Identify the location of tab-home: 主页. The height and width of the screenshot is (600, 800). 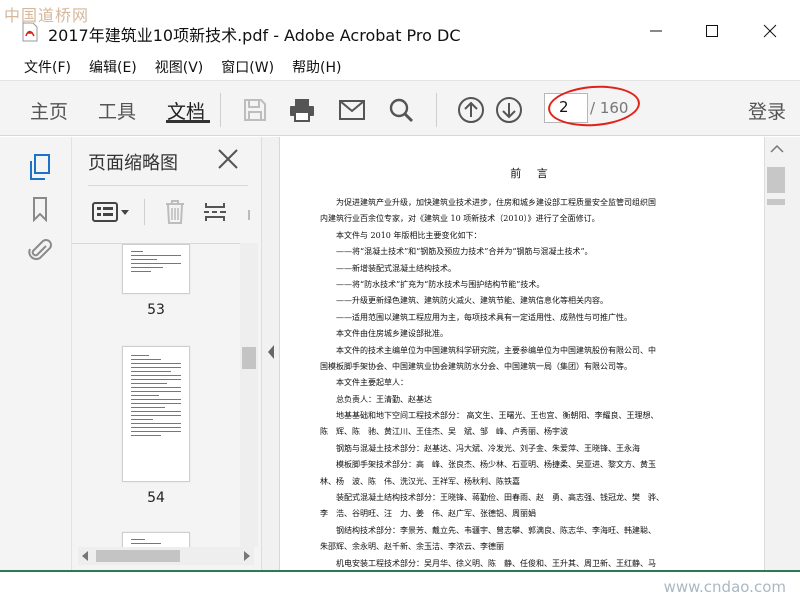
(49, 110).